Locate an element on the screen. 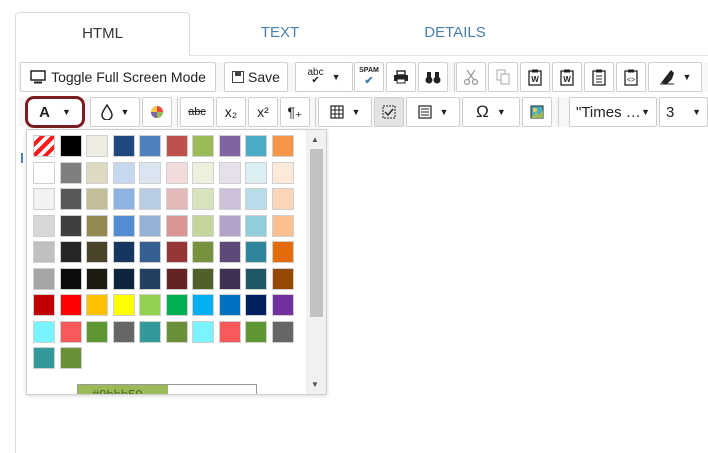 Image resolution: width=708 pixels, height=453 pixels. strikethrough-button: abc is located at coordinates (197, 112).